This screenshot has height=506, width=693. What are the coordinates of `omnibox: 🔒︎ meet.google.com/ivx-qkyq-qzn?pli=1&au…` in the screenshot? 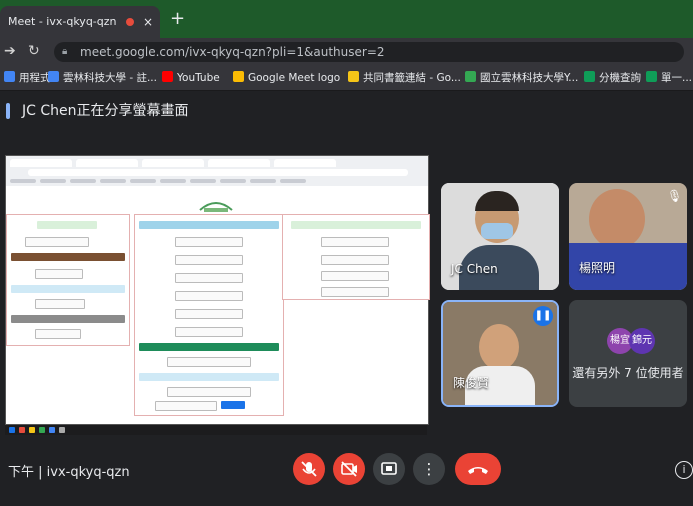 It's located at (369, 52).